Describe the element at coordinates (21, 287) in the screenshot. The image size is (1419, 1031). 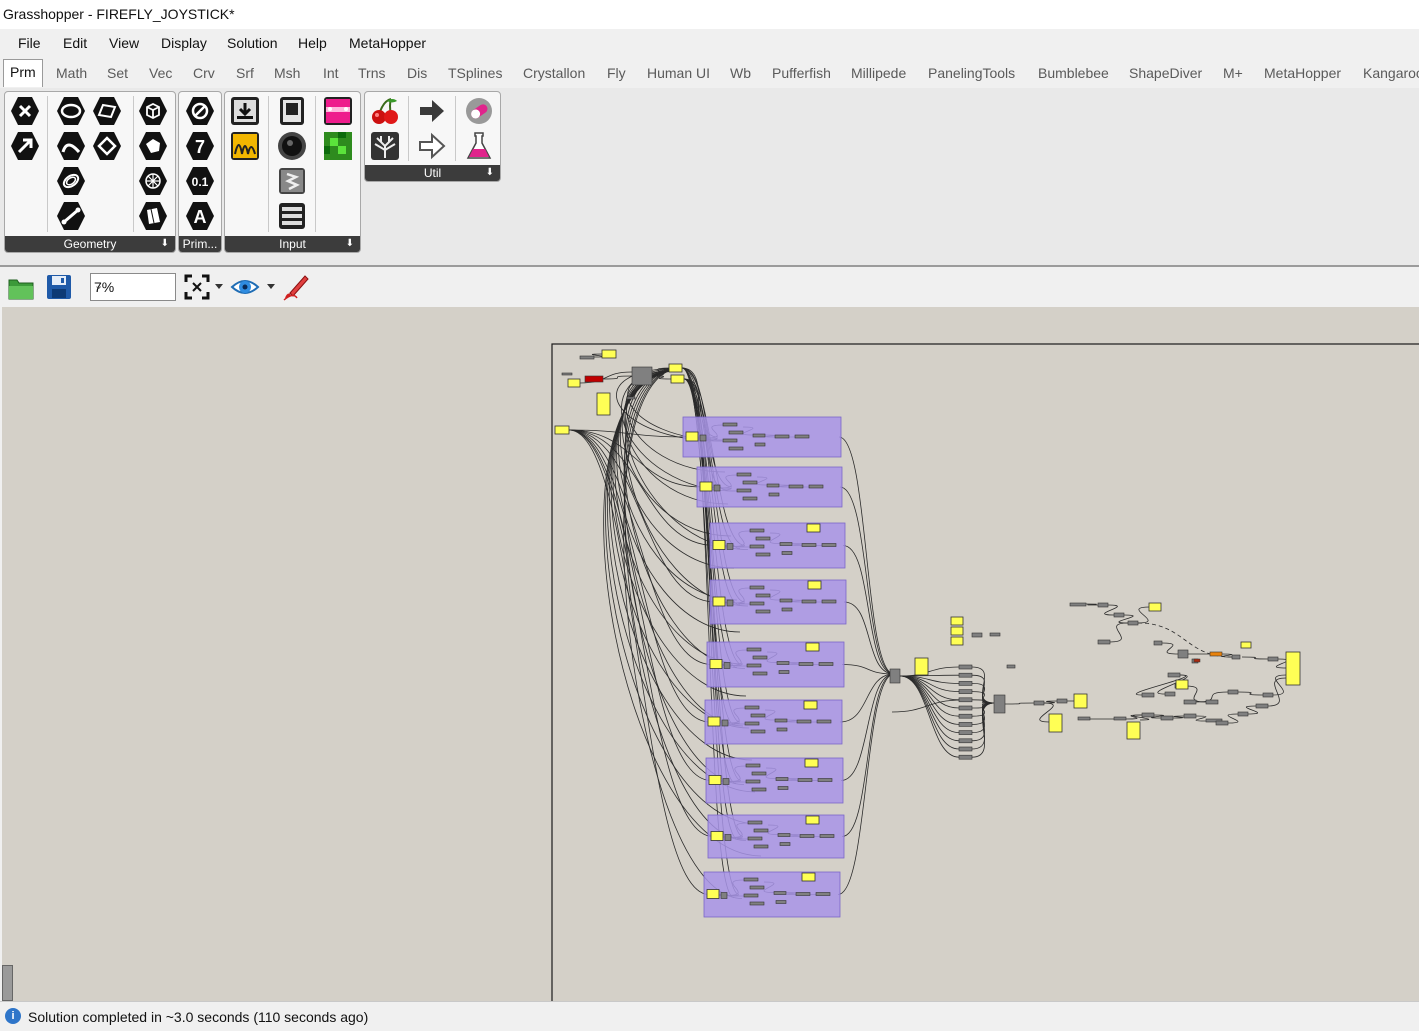
I see `open-file-icon` at that location.